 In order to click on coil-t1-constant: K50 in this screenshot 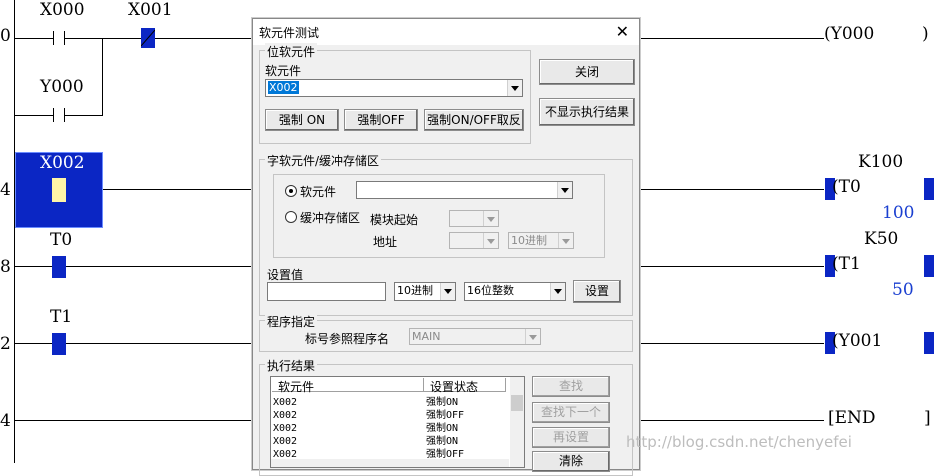, I will do `click(881, 239)`.